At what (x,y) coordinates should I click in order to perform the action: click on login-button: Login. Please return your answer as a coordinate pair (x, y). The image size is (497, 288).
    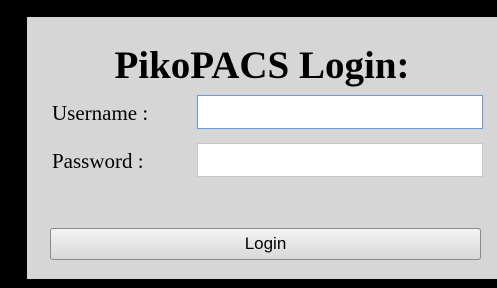
    Looking at the image, I should click on (265, 244).